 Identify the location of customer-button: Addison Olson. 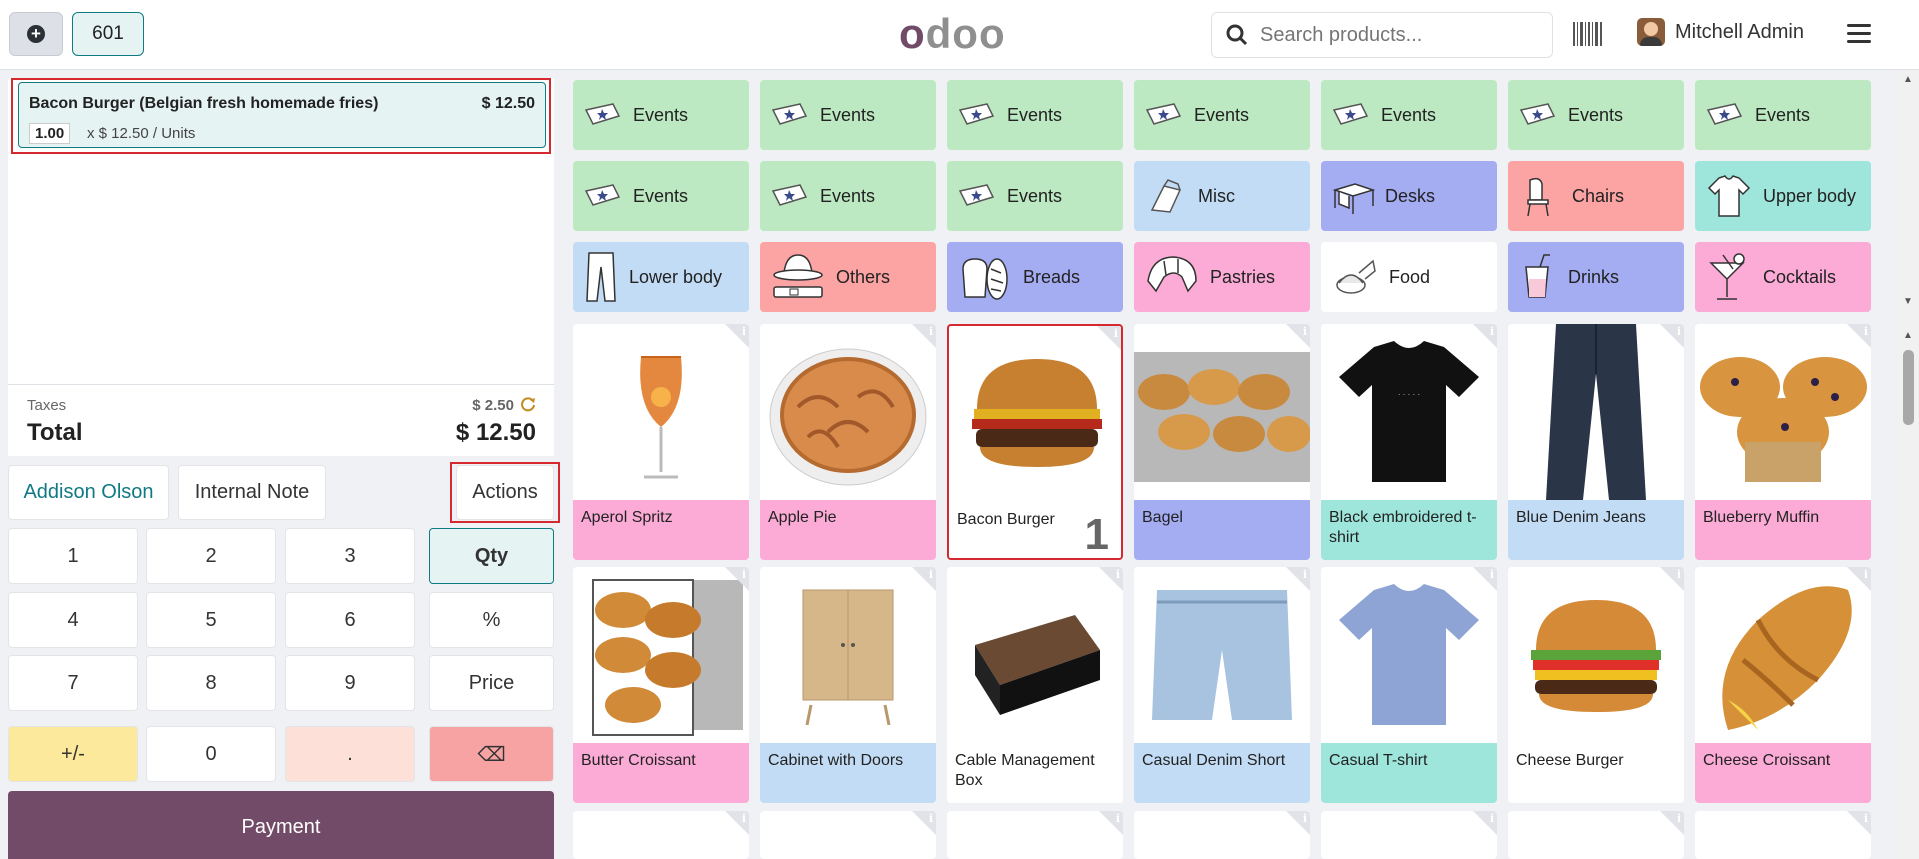
(88, 492).